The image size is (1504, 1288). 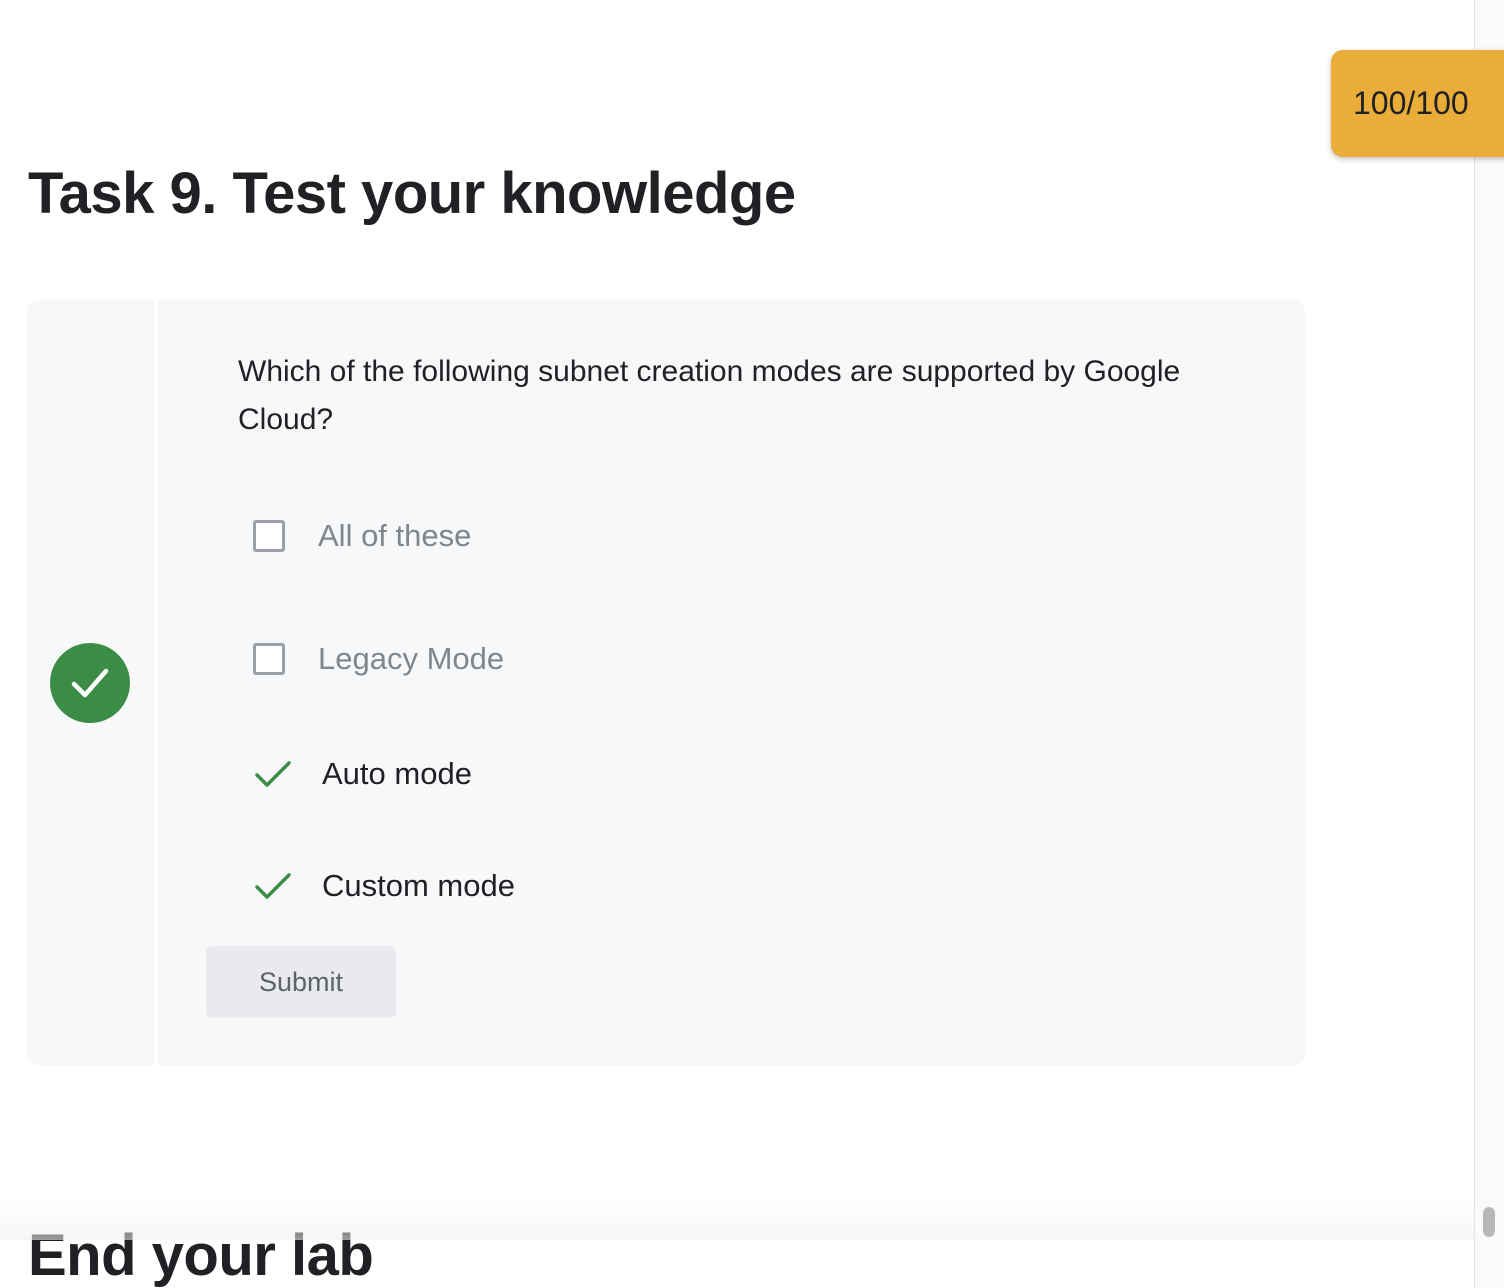 I want to click on correct-status-icon, so click(x=90, y=683).